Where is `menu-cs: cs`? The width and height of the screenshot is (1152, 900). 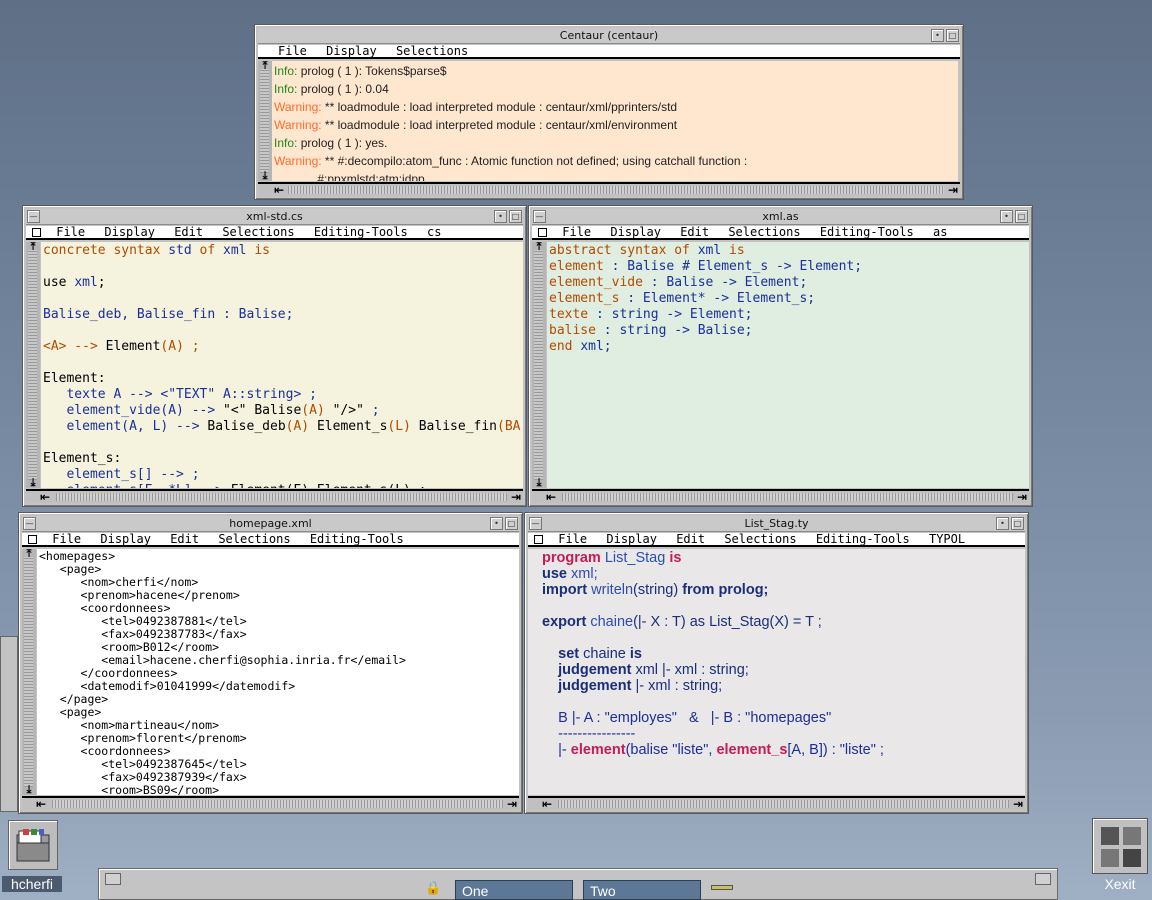 menu-cs: cs is located at coordinates (434, 232).